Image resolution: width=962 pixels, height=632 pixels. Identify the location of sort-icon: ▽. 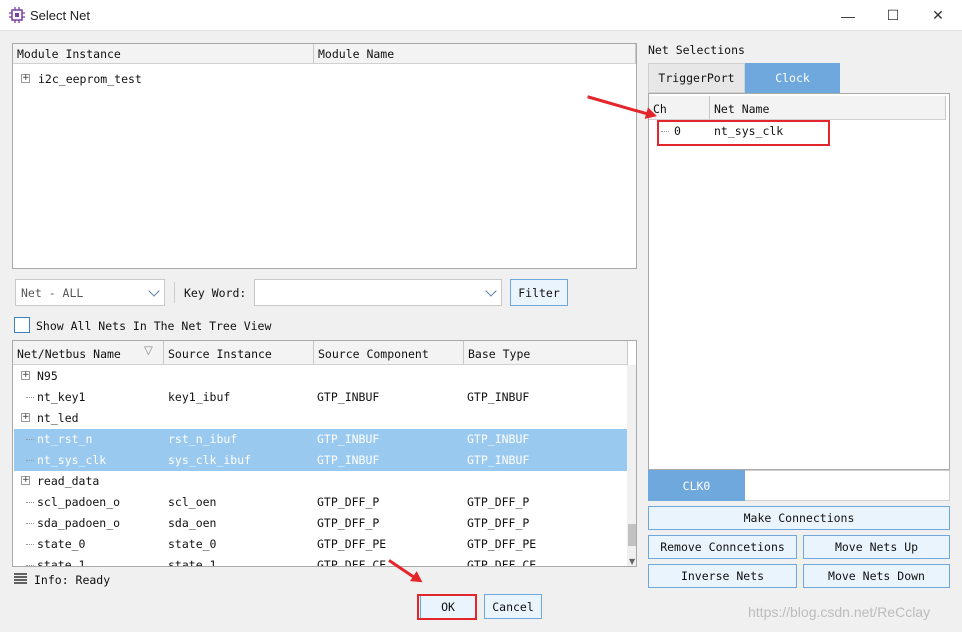
(148, 350).